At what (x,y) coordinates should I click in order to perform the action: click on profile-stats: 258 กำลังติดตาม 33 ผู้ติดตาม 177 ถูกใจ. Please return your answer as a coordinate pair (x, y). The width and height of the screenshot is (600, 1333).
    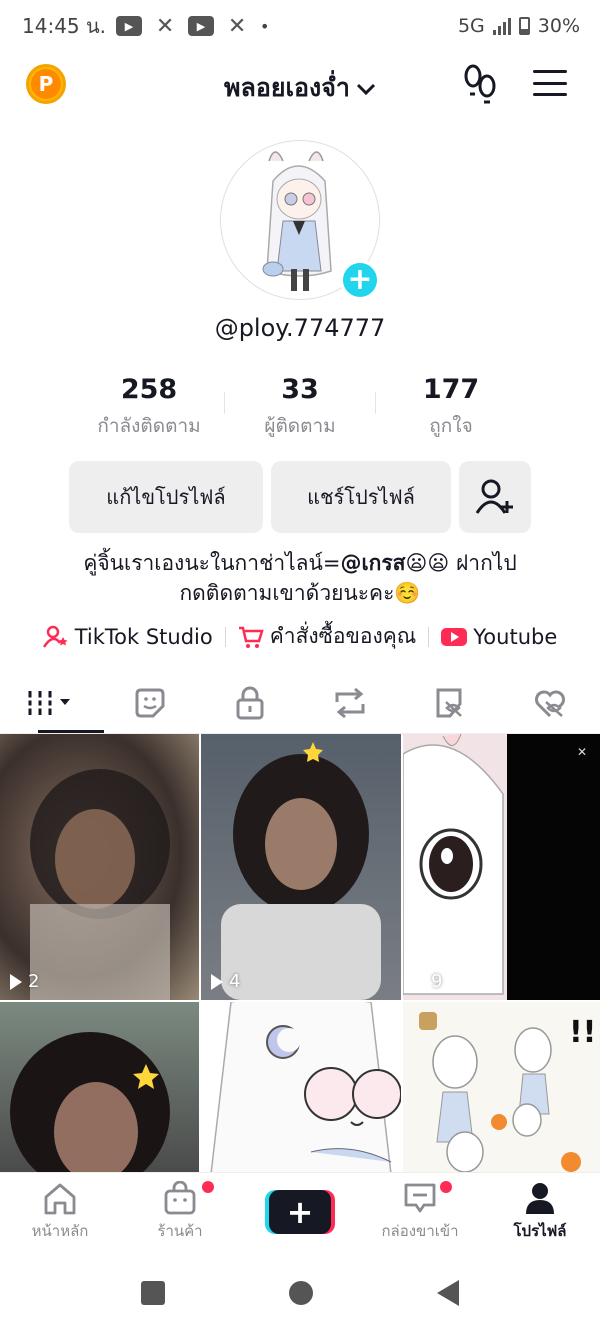
    Looking at the image, I should click on (300, 409).